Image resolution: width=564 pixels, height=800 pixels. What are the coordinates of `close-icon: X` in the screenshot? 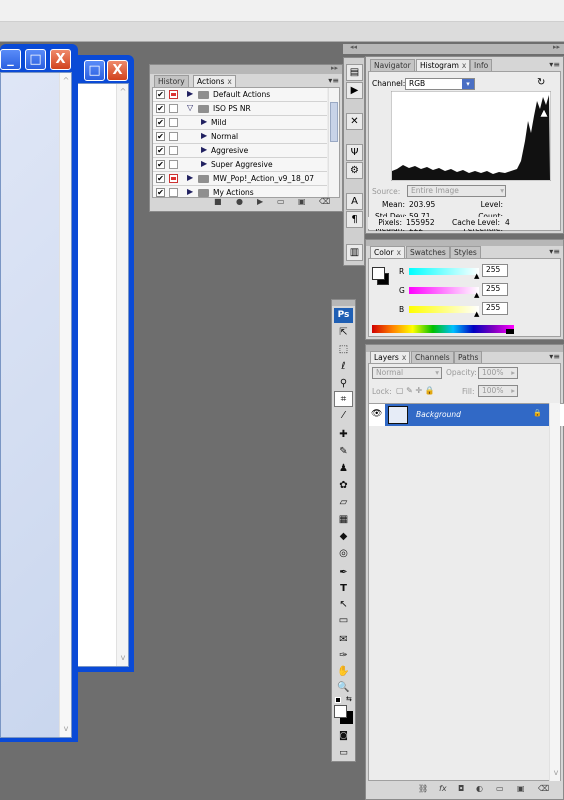 It's located at (60, 59).